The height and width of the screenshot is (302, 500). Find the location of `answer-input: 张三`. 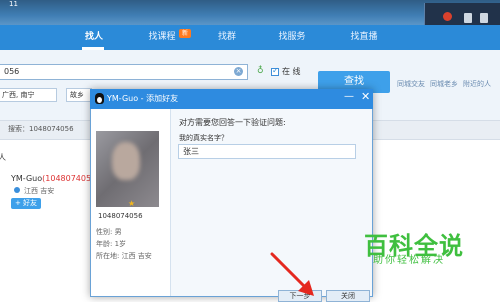

answer-input: 张三 is located at coordinates (267, 151).